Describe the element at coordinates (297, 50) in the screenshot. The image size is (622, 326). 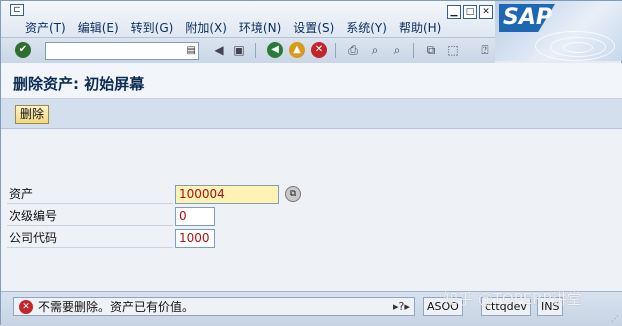
I see `exit-icon: ▲` at that location.